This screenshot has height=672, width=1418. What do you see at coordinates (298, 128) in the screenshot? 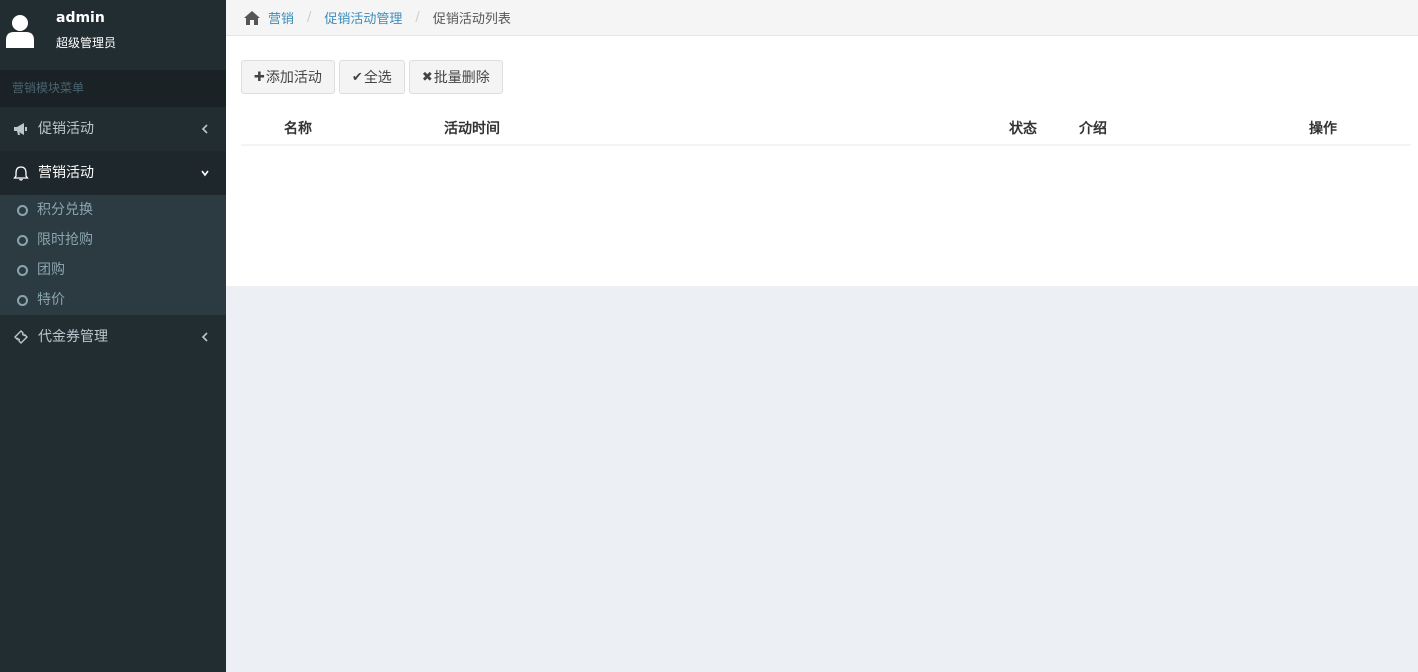
I see `column-header-name: 名称` at bounding box center [298, 128].